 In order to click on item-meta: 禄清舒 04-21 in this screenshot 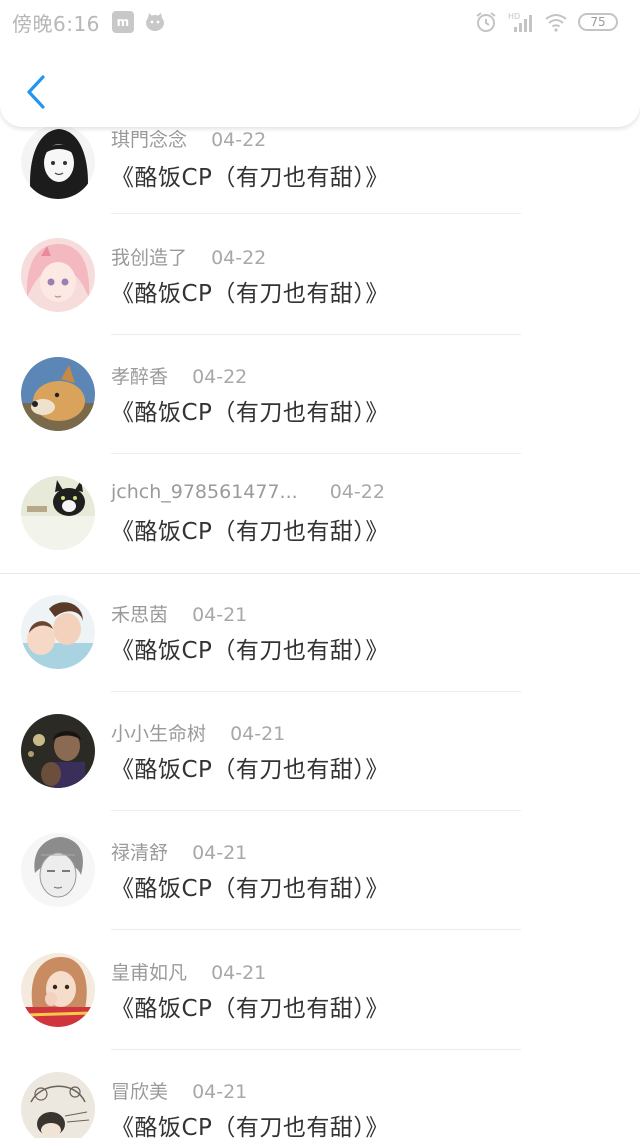, I will do `click(179, 851)`.